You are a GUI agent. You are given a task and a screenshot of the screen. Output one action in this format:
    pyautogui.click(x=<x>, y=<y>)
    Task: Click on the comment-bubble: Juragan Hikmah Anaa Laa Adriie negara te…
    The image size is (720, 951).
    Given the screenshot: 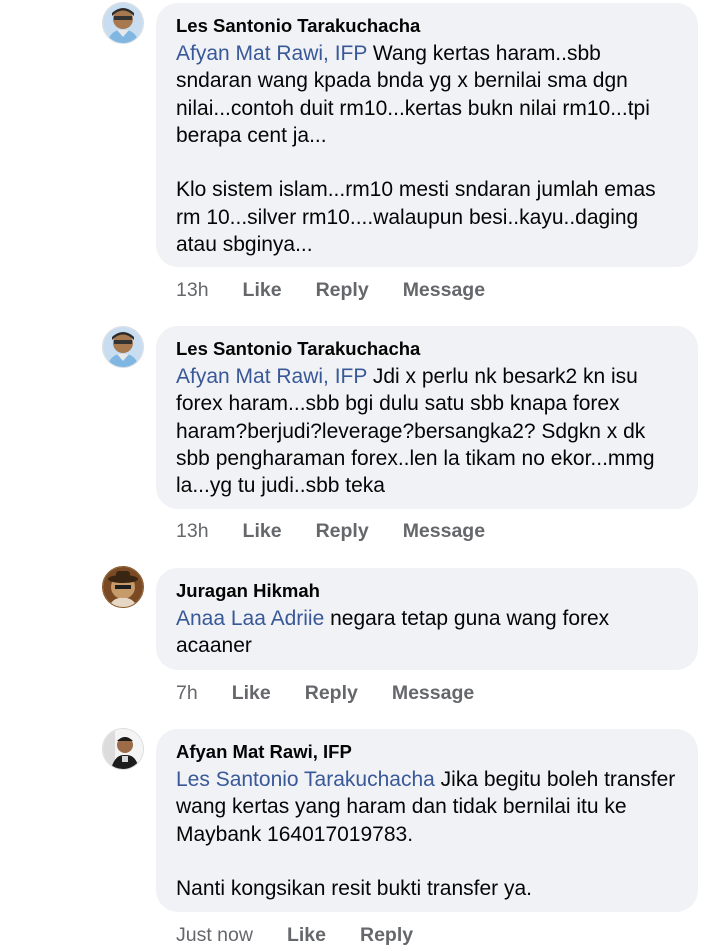 What is the action you would take?
    pyautogui.click(x=427, y=619)
    